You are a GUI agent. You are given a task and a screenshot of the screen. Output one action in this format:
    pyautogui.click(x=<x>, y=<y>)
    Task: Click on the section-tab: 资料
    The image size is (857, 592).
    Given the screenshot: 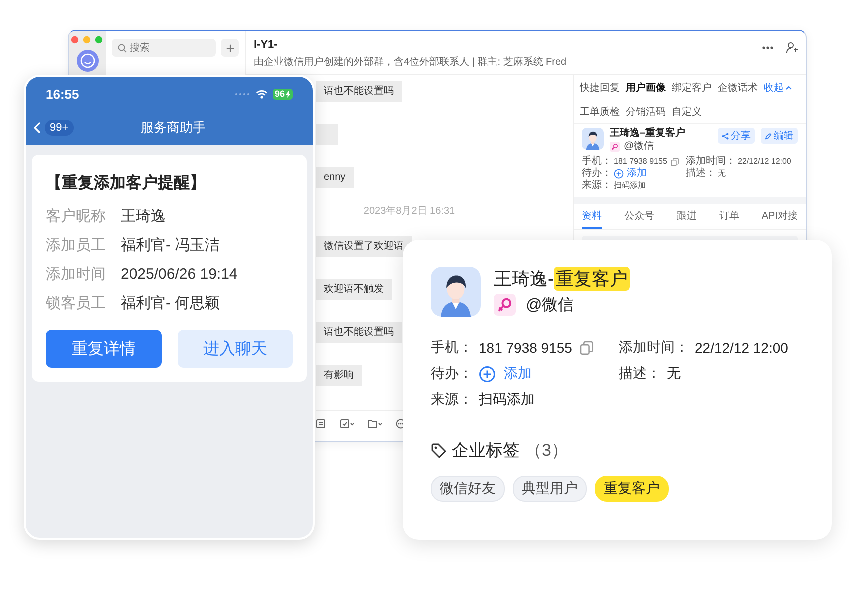 What is the action you would take?
    pyautogui.click(x=592, y=219)
    